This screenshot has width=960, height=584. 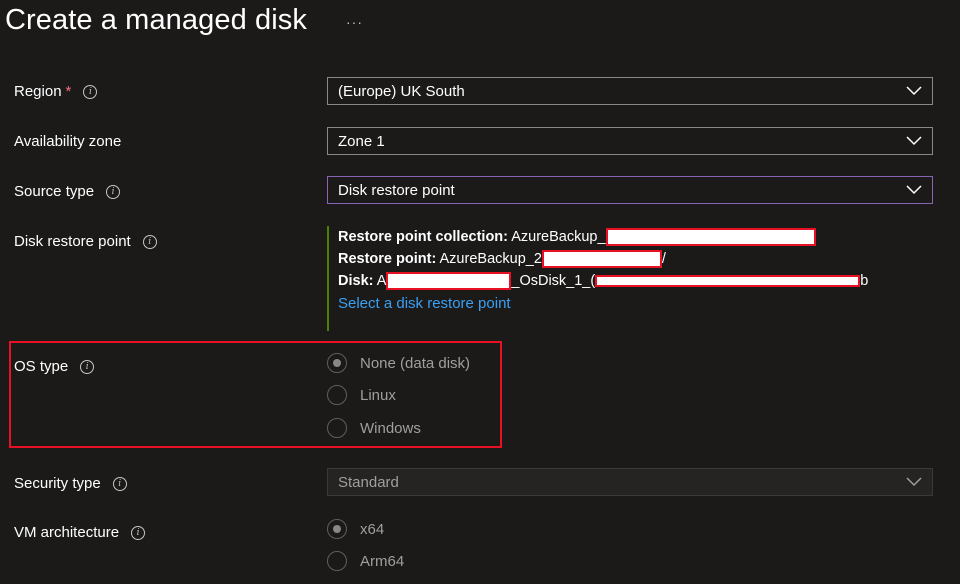 I want to click on restore-point-row: Restore point: AzureBackup_2 /, so click(x=603, y=259).